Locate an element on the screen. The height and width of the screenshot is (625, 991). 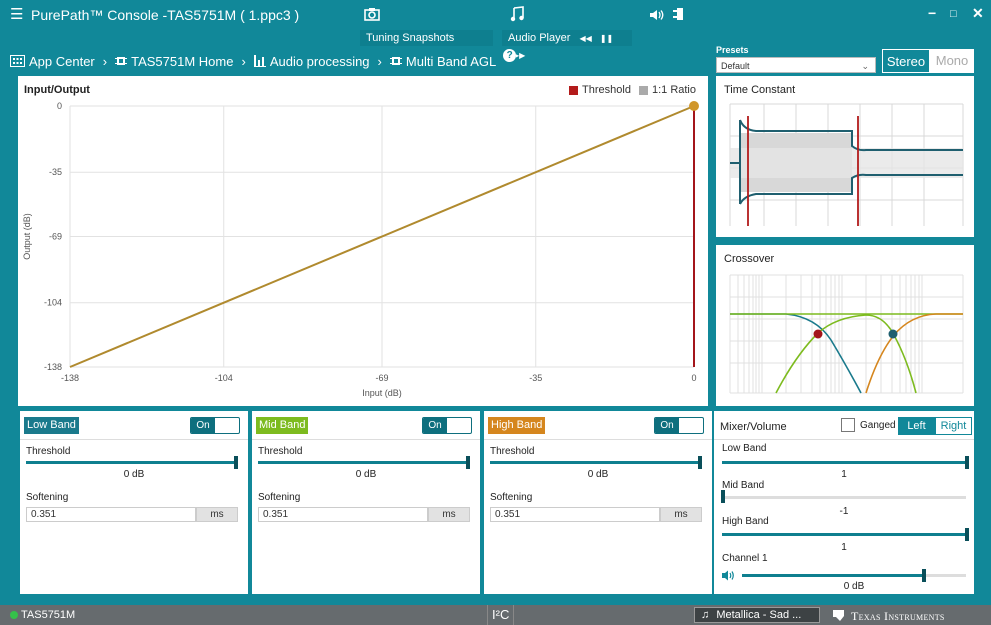
y-tick-label: -138 is located at coordinates (53, 367).